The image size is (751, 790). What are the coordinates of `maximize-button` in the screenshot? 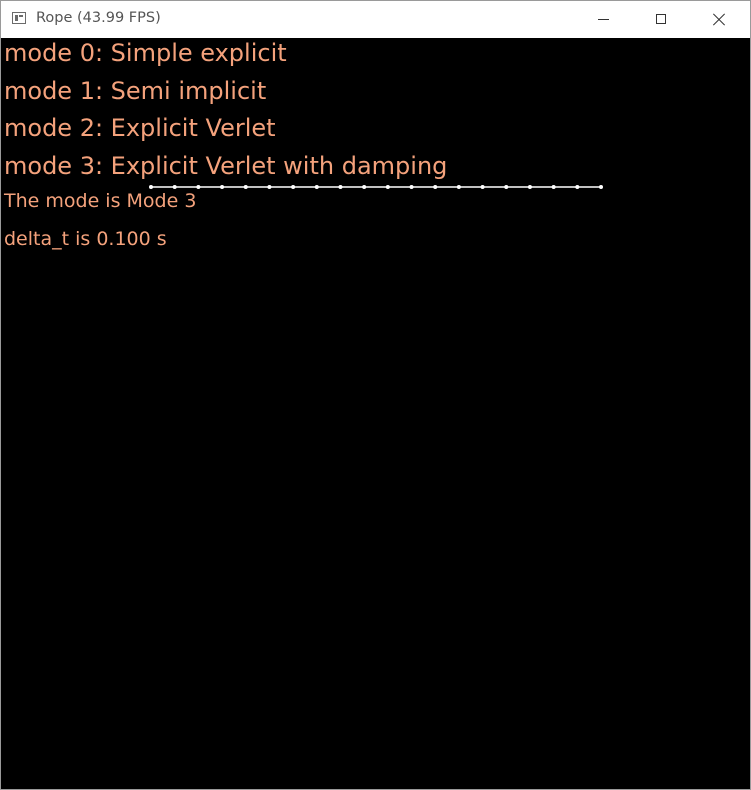 It's located at (661, 19).